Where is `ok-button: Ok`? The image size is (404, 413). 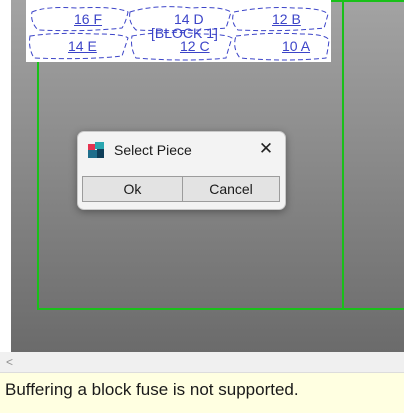
ok-button: Ok is located at coordinates (132, 189).